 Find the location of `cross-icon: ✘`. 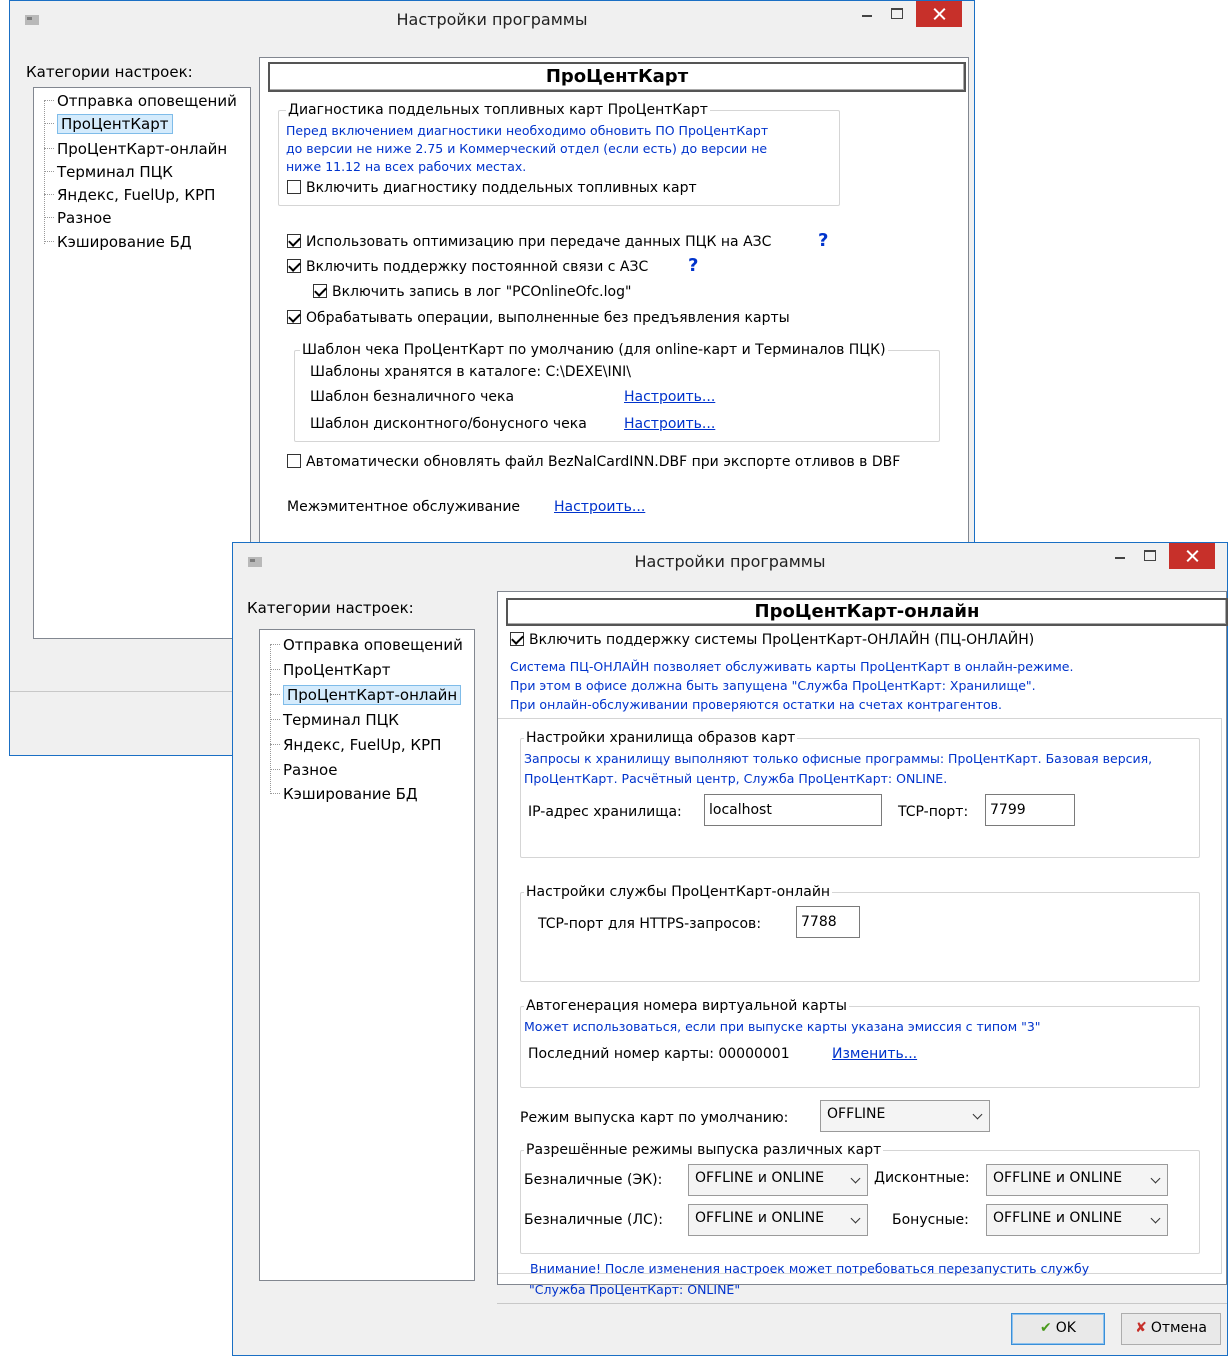

cross-icon: ✘ is located at coordinates (1141, 1328).